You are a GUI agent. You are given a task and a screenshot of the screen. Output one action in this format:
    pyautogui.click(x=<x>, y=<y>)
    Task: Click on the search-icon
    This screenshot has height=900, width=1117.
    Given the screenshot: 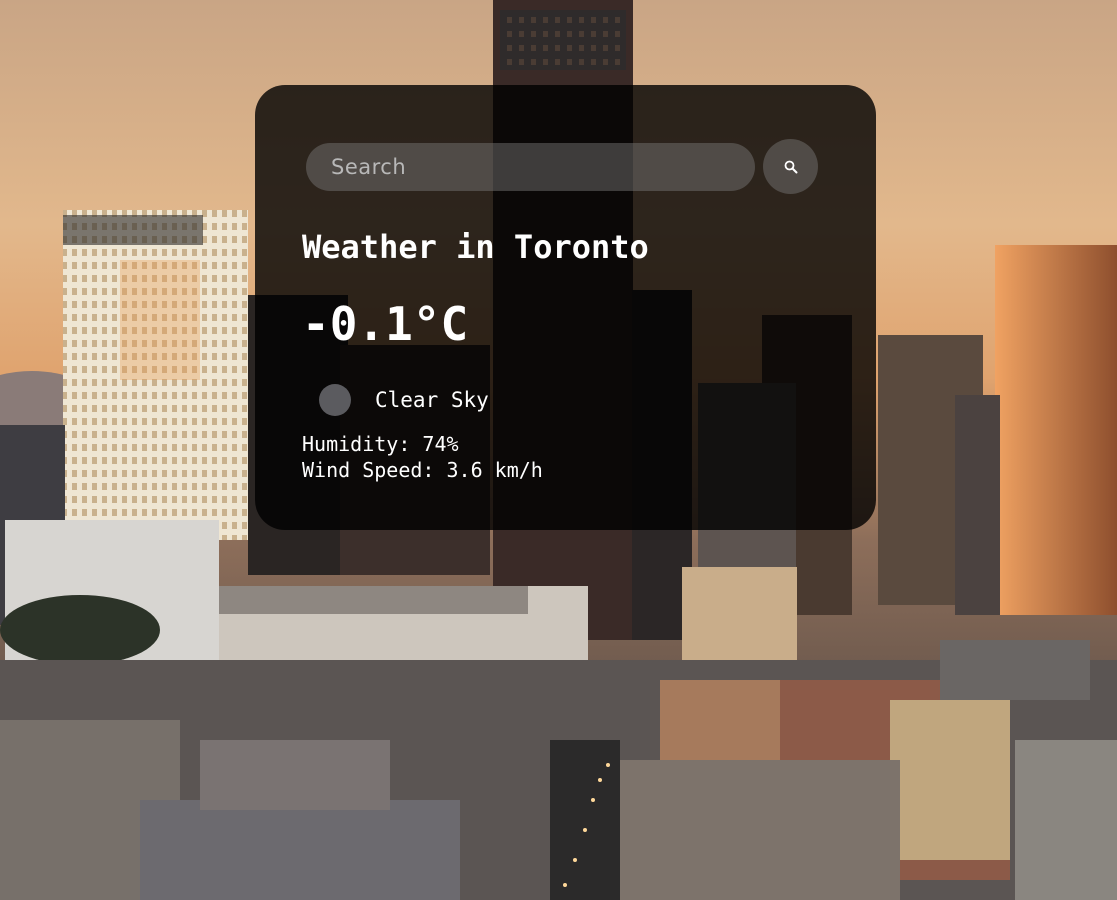 What is the action you would take?
    pyautogui.click(x=790, y=166)
    